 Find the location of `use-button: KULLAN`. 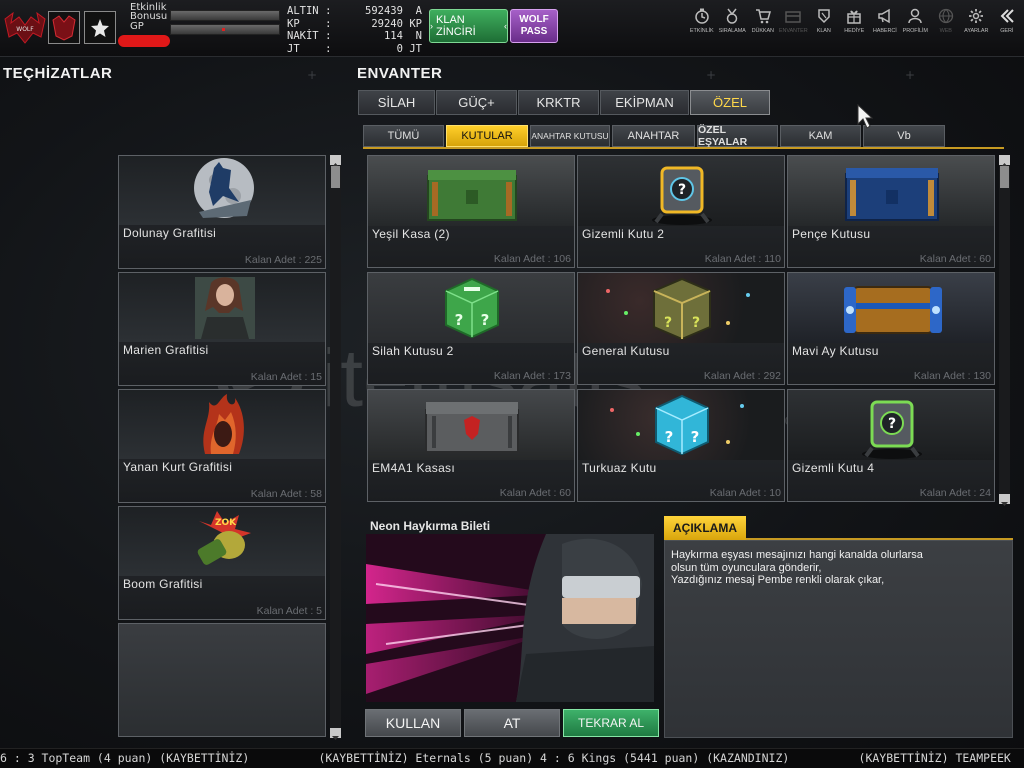

use-button: KULLAN is located at coordinates (413, 723).